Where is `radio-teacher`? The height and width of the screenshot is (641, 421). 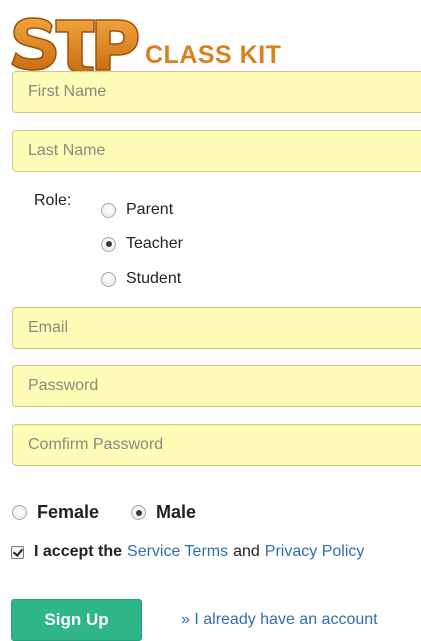 radio-teacher is located at coordinates (108, 244).